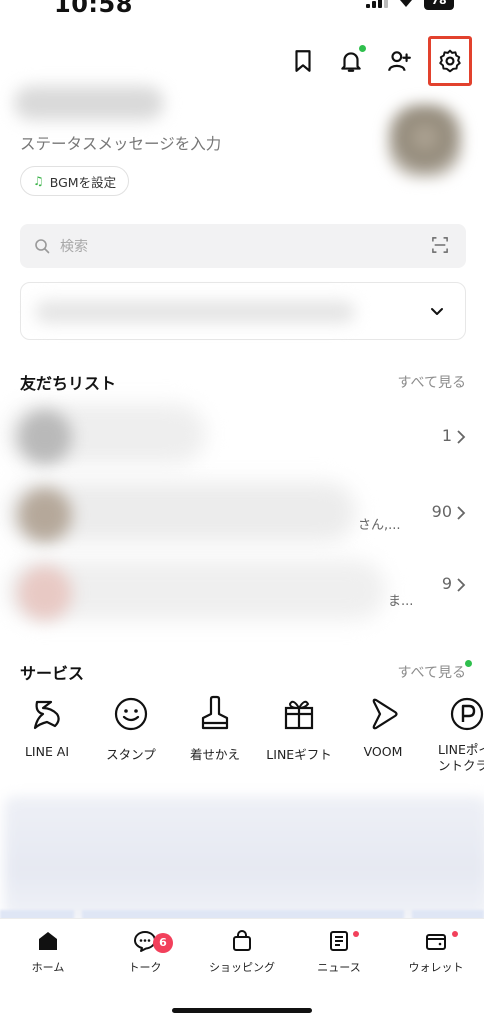  Describe the element at coordinates (454, 734) in the screenshot. I see `service-points: LINEポイントクラブ` at that location.